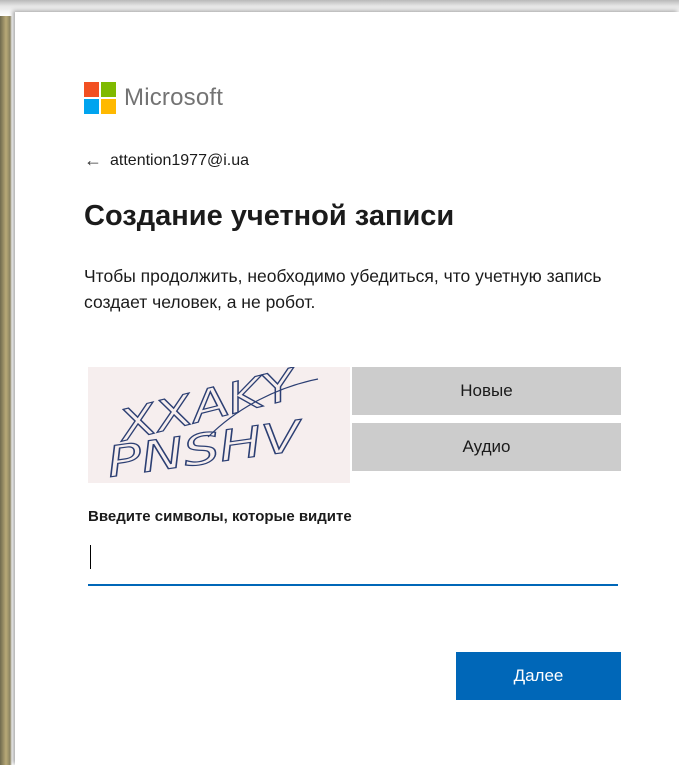 The image size is (679, 765). Describe the element at coordinates (108, 106) in the screenshot. I see `logo-square-yellow` at that location.